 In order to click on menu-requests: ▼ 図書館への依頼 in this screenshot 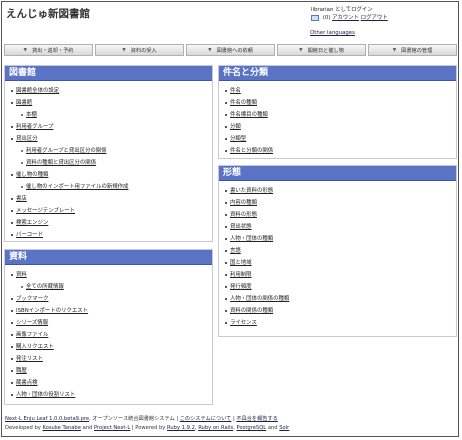, I will do `click(230, 50)`.